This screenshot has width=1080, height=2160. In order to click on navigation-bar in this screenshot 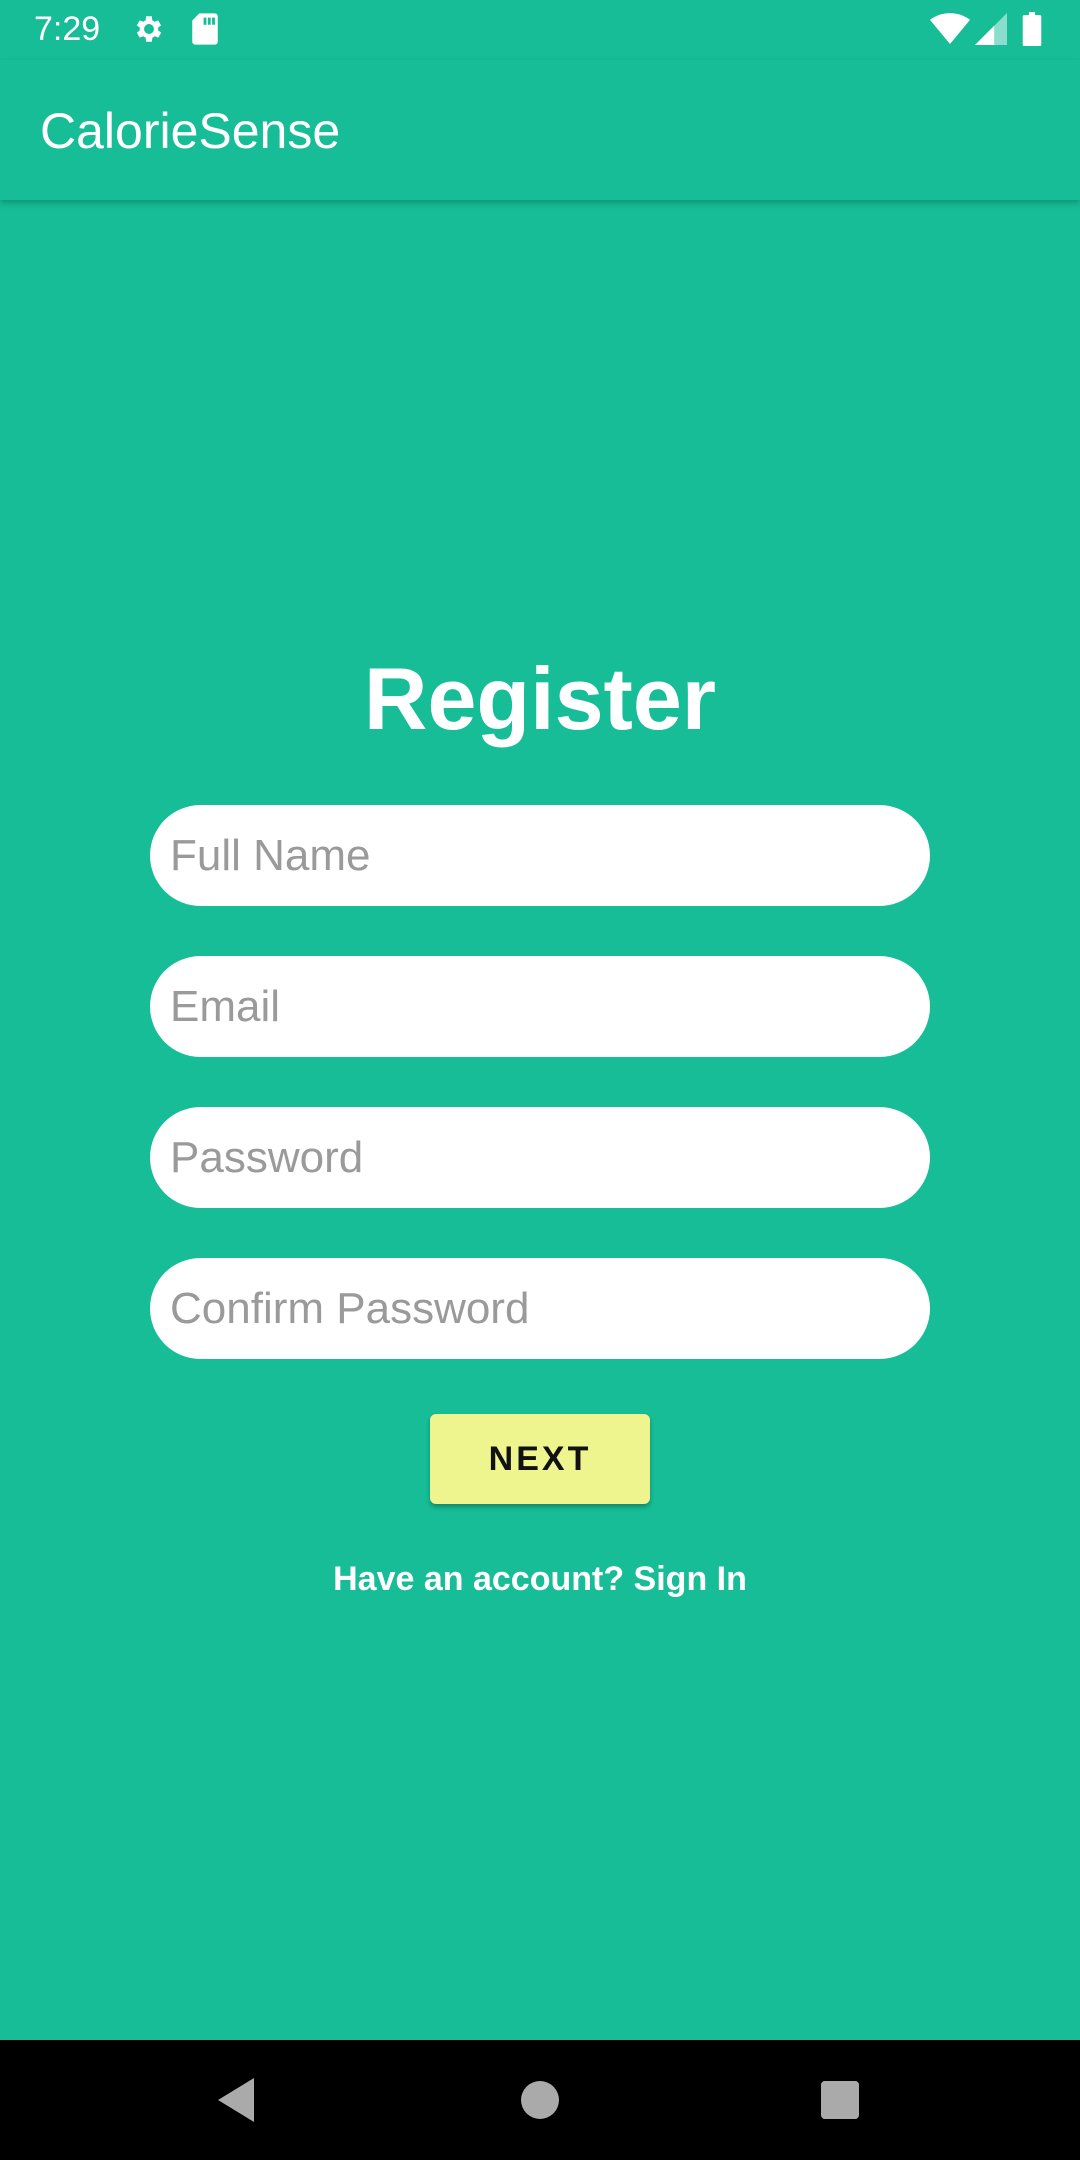, I will do `click(540, 2100)`.